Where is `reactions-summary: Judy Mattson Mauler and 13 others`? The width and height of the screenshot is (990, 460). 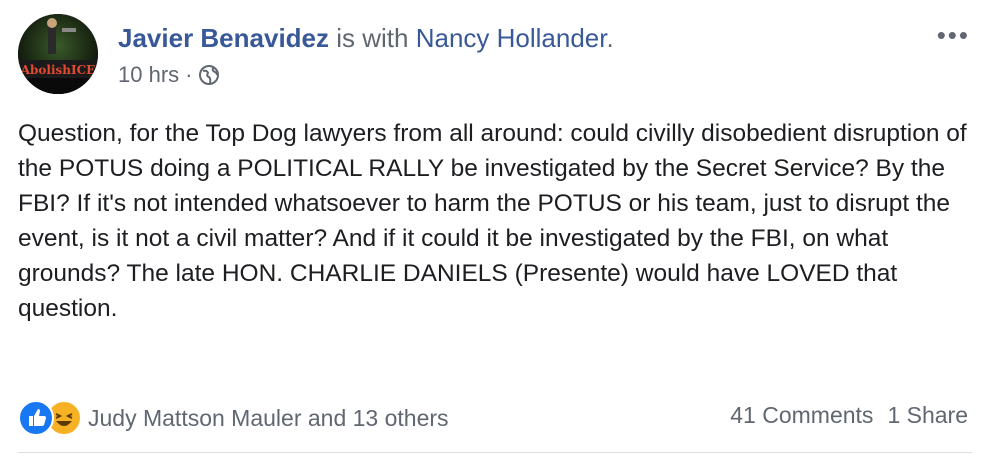 reactions-summary: Judy Mattson Mauler and 13 others is located at coordinates (233, 418).